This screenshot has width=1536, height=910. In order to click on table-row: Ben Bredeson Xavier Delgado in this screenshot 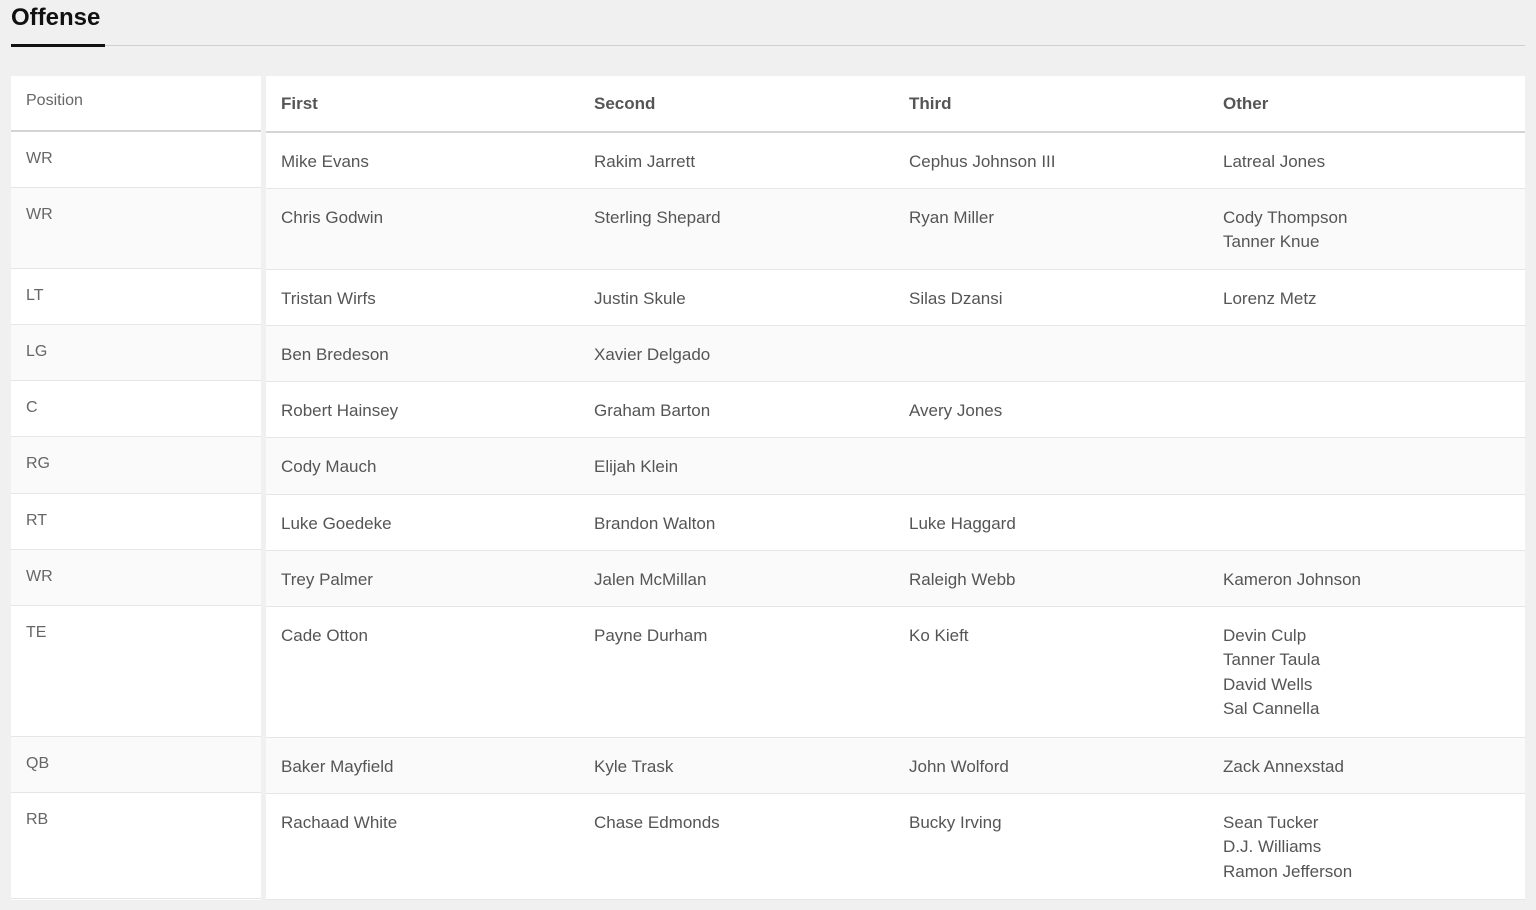, I will do `click(895, 353)`.